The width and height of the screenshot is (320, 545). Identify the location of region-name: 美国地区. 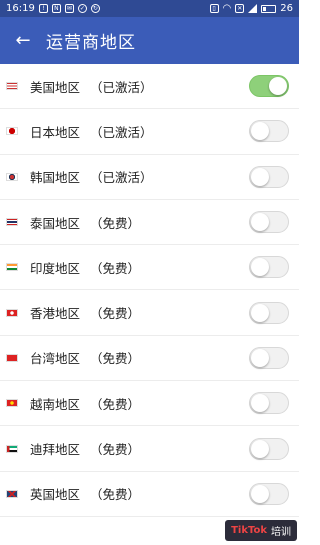
(55, 87).